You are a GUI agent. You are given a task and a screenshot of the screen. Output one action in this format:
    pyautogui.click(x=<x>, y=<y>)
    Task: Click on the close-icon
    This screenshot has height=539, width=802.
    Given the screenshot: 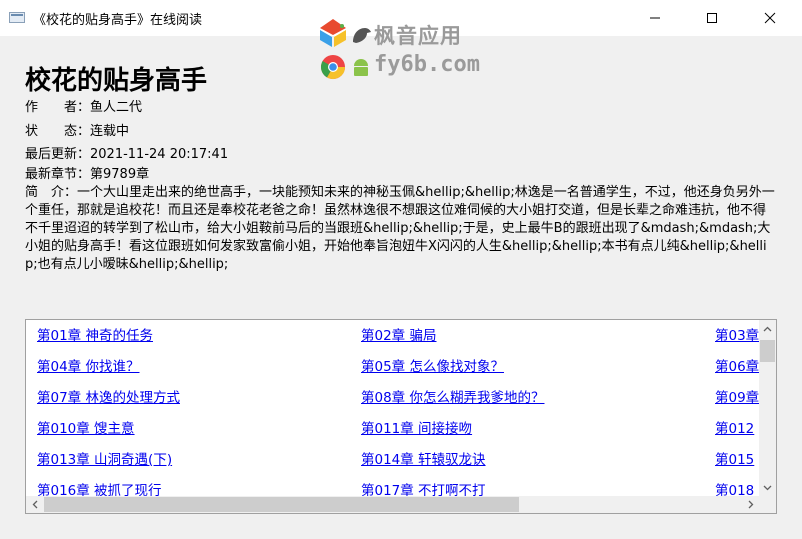 What is the action you would take?
    pyautogui.click(x=770, y=18)
    